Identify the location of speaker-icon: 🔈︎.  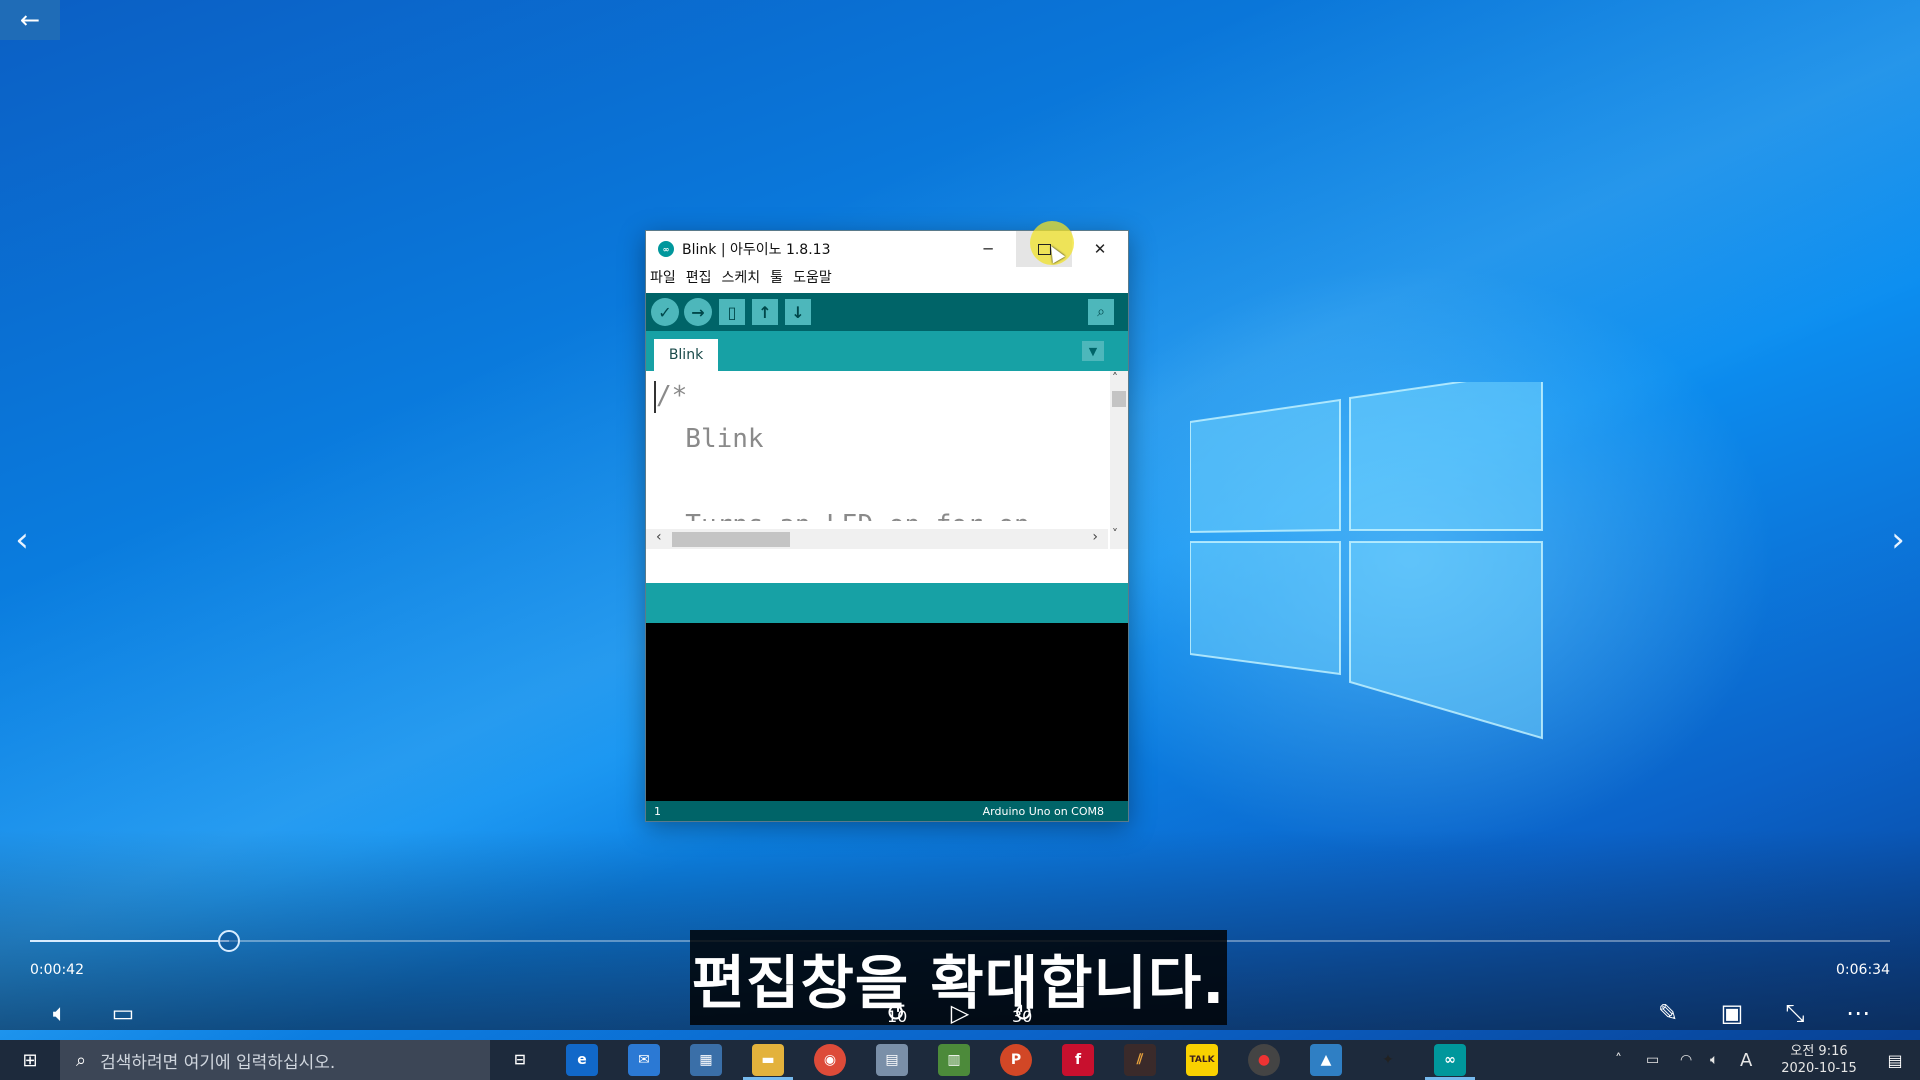
(60, 1013).